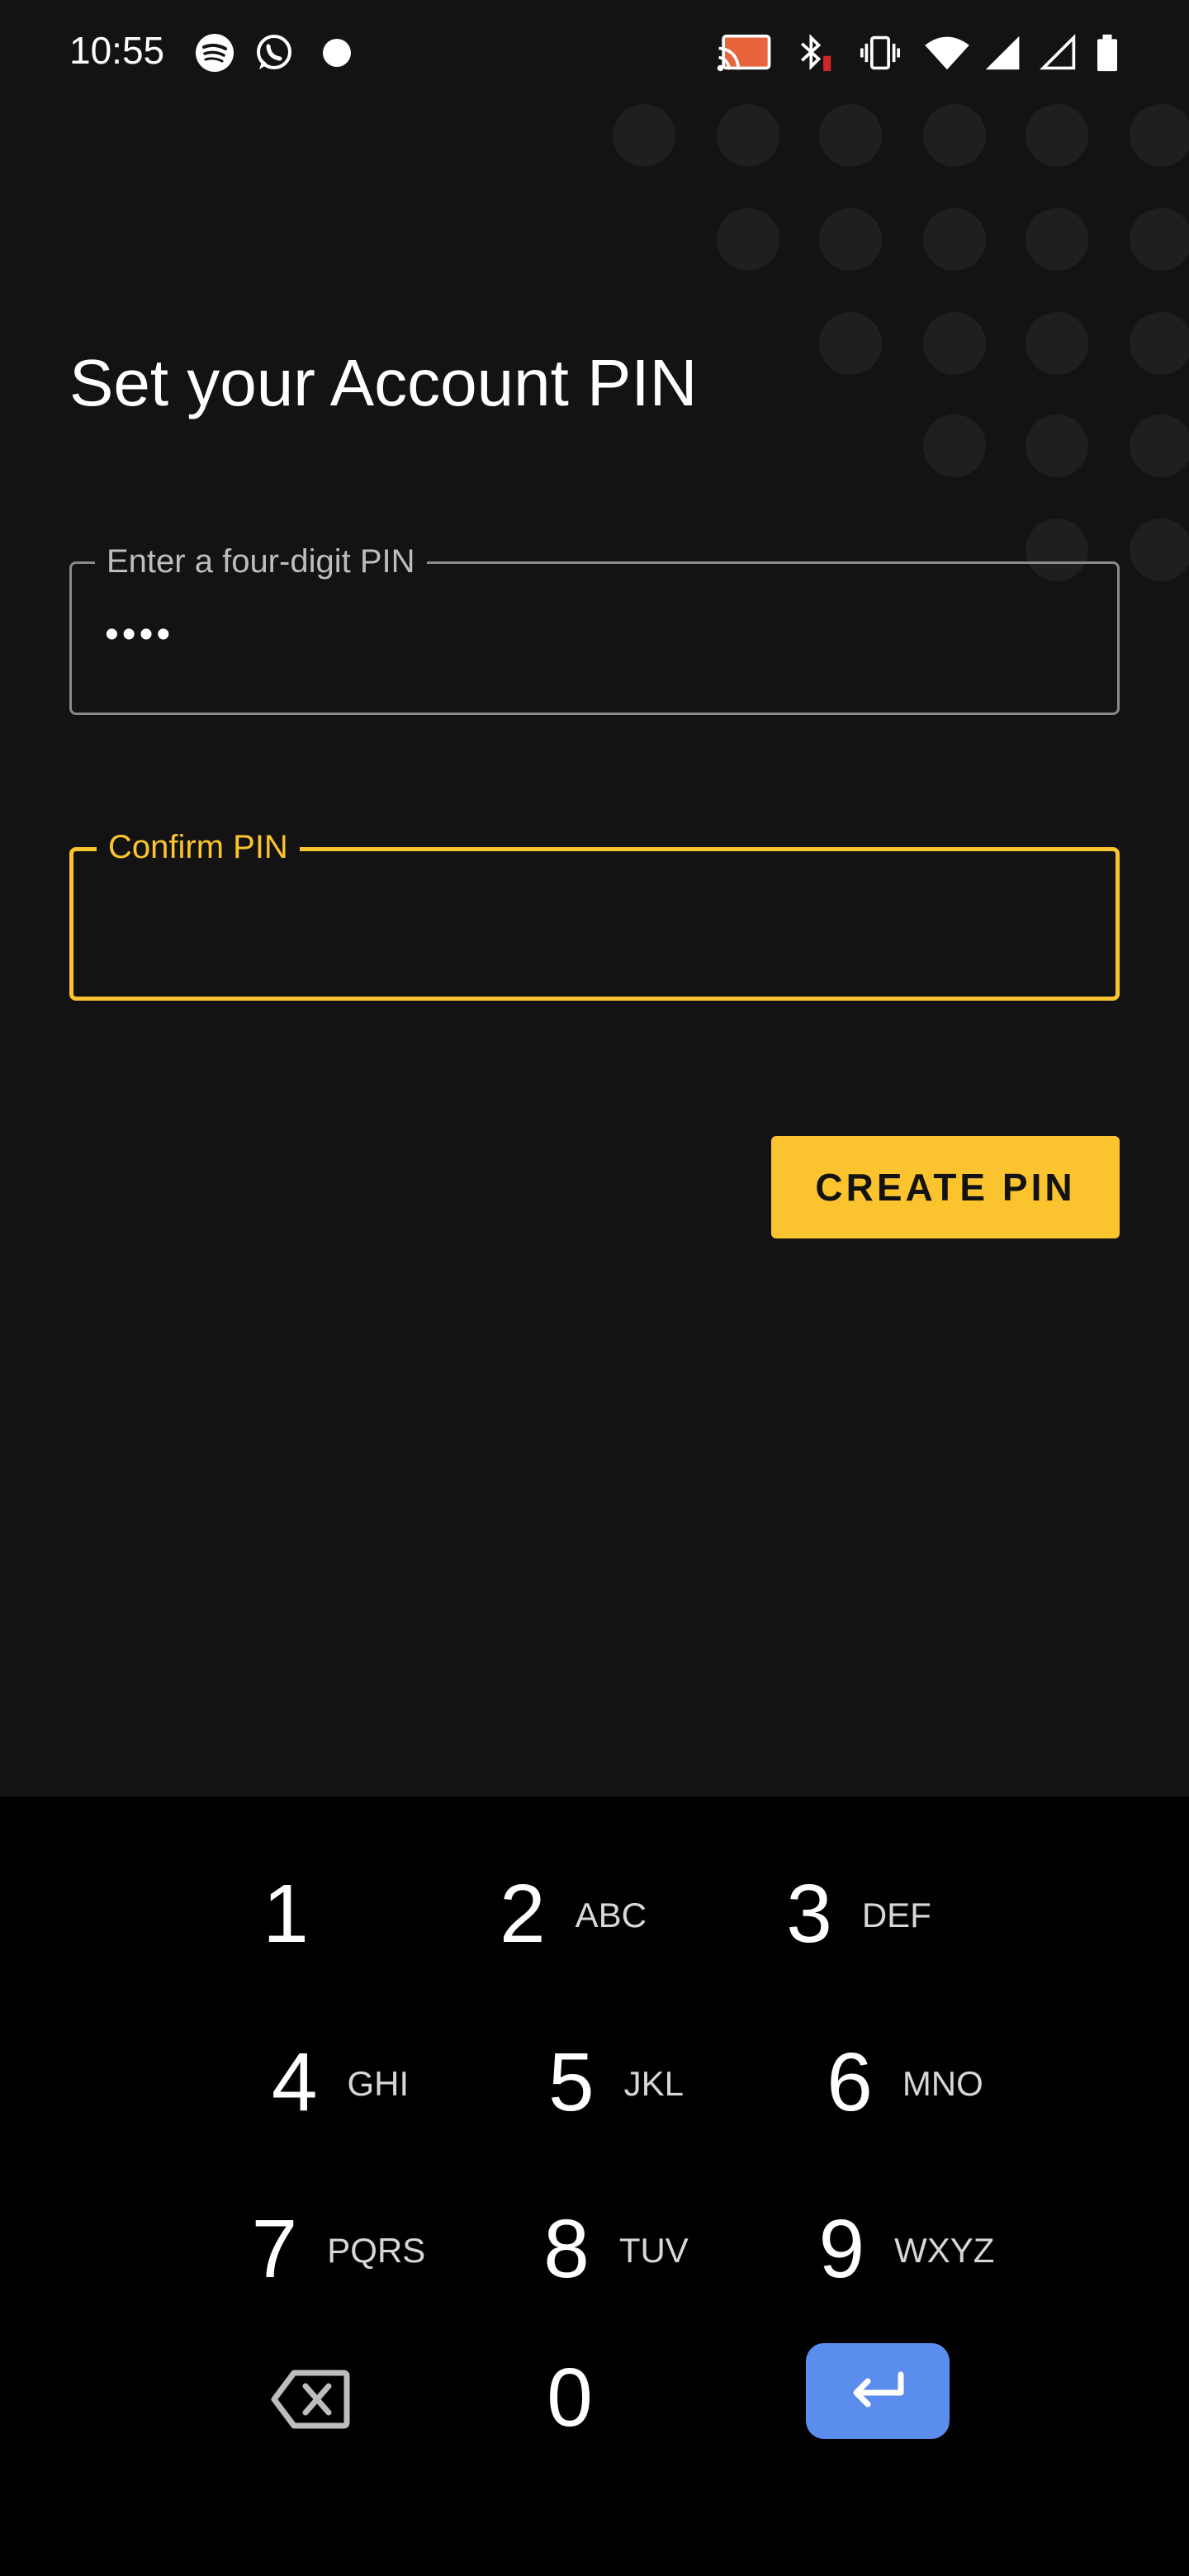 This screenshot has height=2576, width=1189. Describe the element at coordinates (841, 2248) in the screenshot. I see `key-digit: 9` at that location.